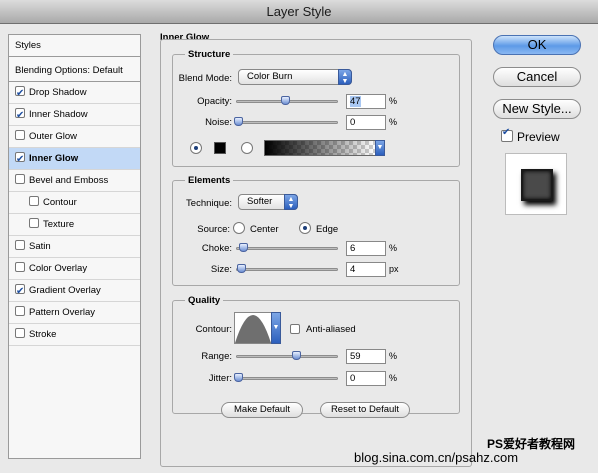 This screenshot has height=473, width=598. Describe the element at coordinates (74, 203) in the screenshot. I see `style-item-contour: Contour` at that location.